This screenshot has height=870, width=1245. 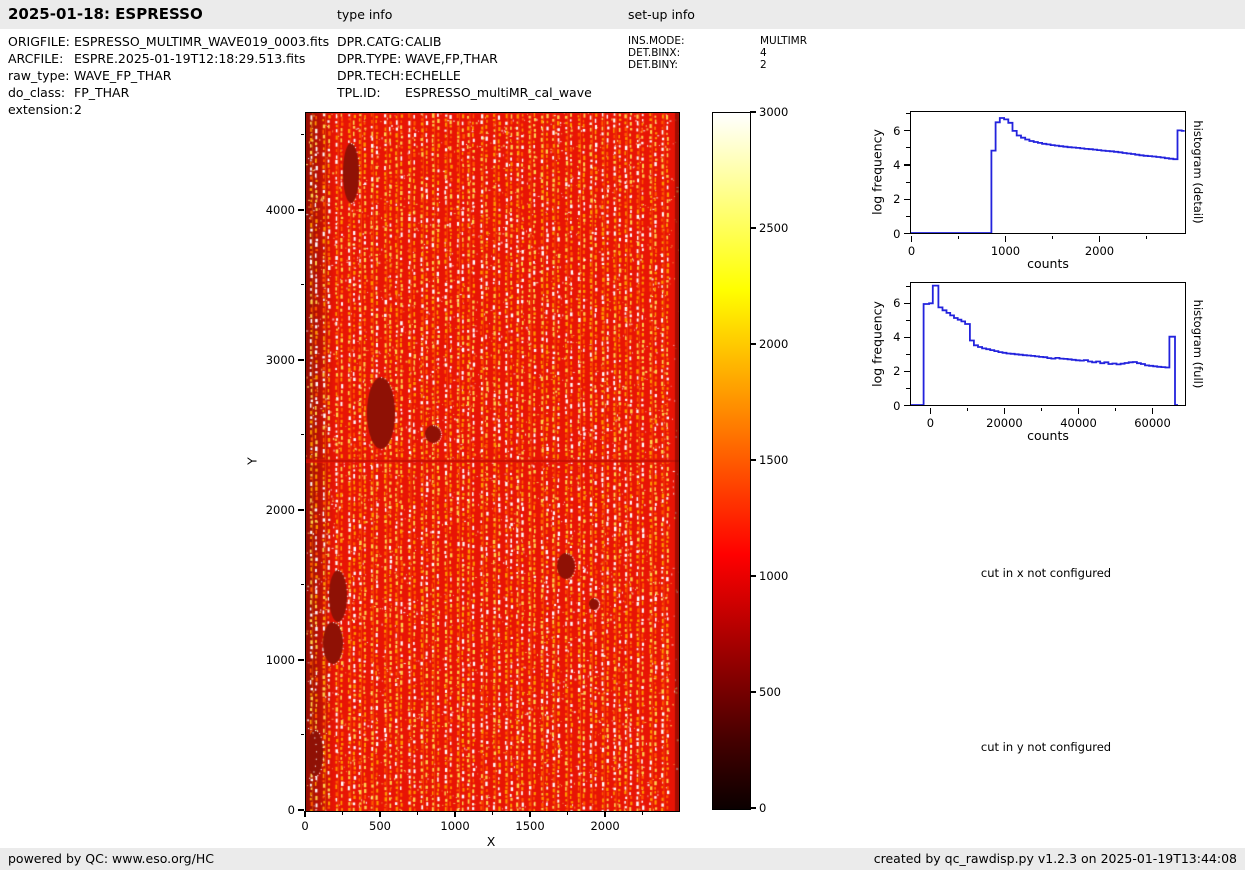 I want to click on field-label: ORIGFILE:, so click(x=39, y=41).